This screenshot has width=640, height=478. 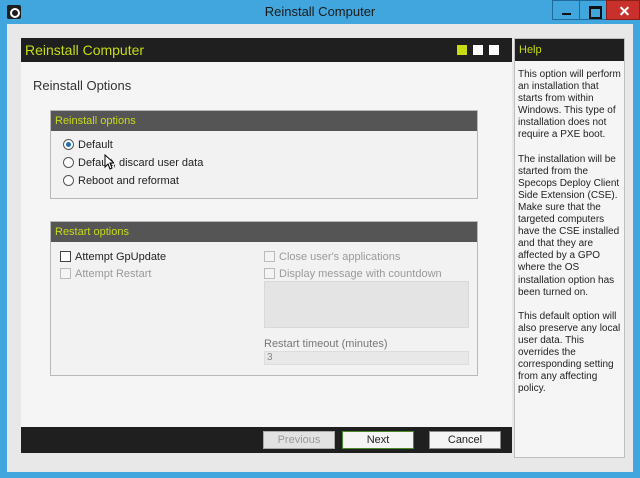 I want to click on timeout-label: Restart timeout (minutes), so click(x=326, y=344).